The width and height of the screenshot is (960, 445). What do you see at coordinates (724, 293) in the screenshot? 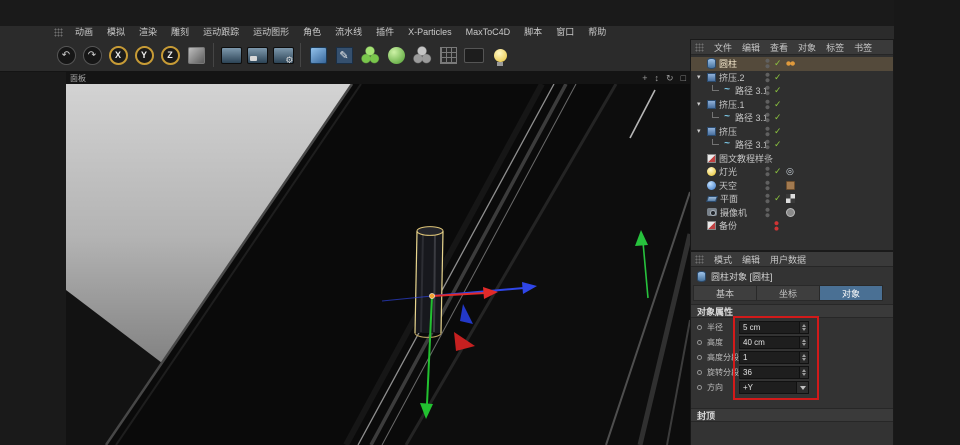
I see `tab-basic: 基本` at bounding box center [724, 293].